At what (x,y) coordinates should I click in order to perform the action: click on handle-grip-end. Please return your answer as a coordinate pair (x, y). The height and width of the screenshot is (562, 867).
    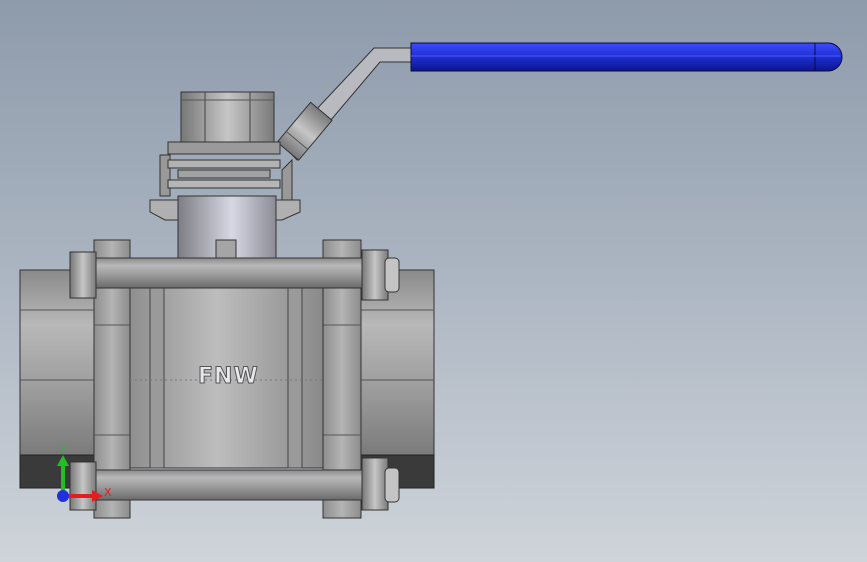
    Looking at the image, I should click on (828, 57).